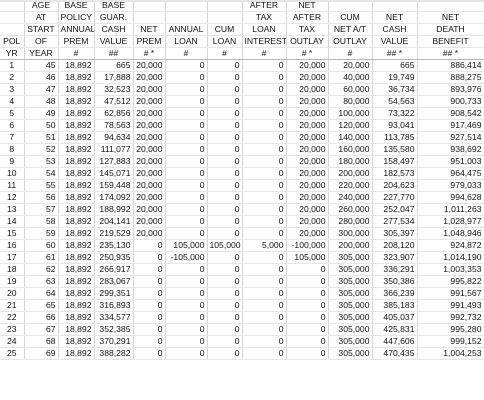  What do you see at coordinates (395, 317) in the screenshot?
I see `table-cell: 405,037` at bounding box center [395, 317].